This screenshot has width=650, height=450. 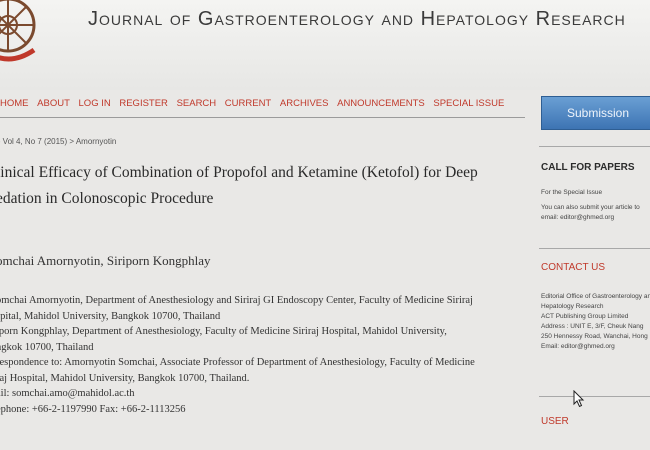 I want to click on nav-divider, so click(x=262, y=117).